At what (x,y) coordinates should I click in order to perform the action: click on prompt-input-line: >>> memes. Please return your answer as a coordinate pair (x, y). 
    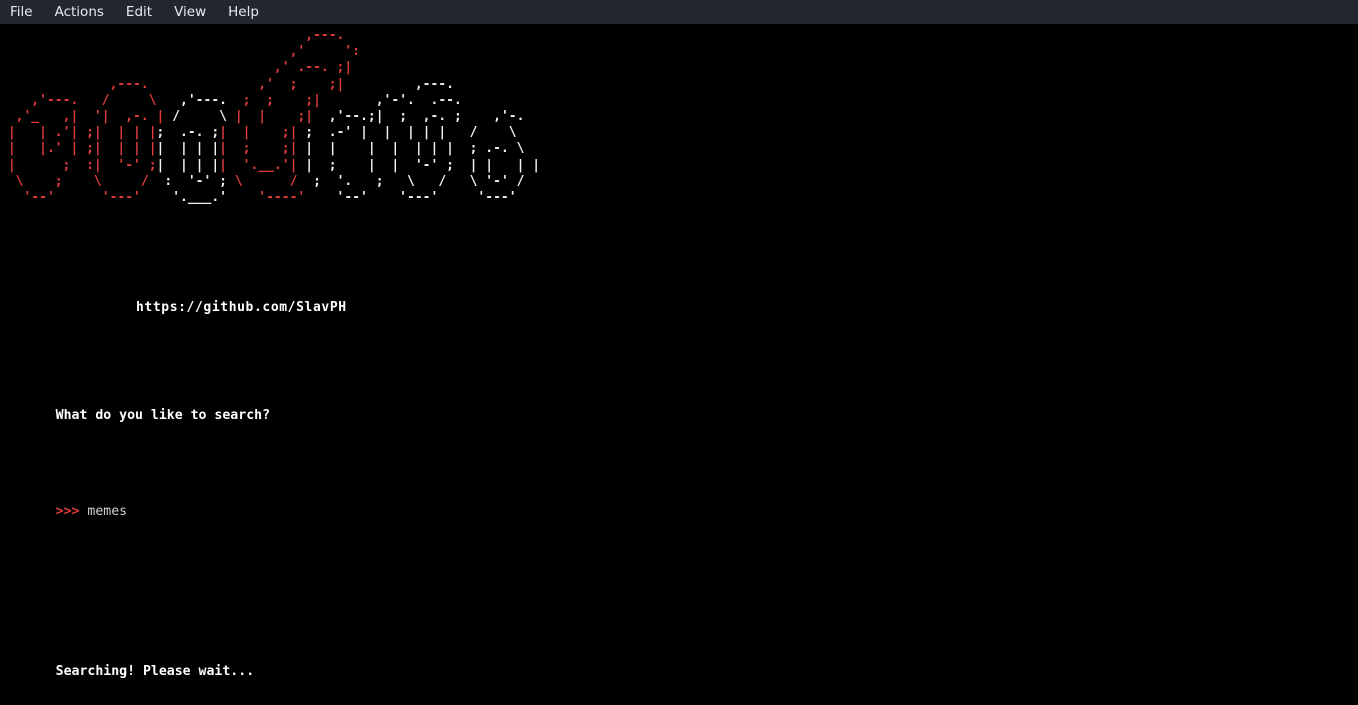
    Looking at the image, I should click on (678, 512).